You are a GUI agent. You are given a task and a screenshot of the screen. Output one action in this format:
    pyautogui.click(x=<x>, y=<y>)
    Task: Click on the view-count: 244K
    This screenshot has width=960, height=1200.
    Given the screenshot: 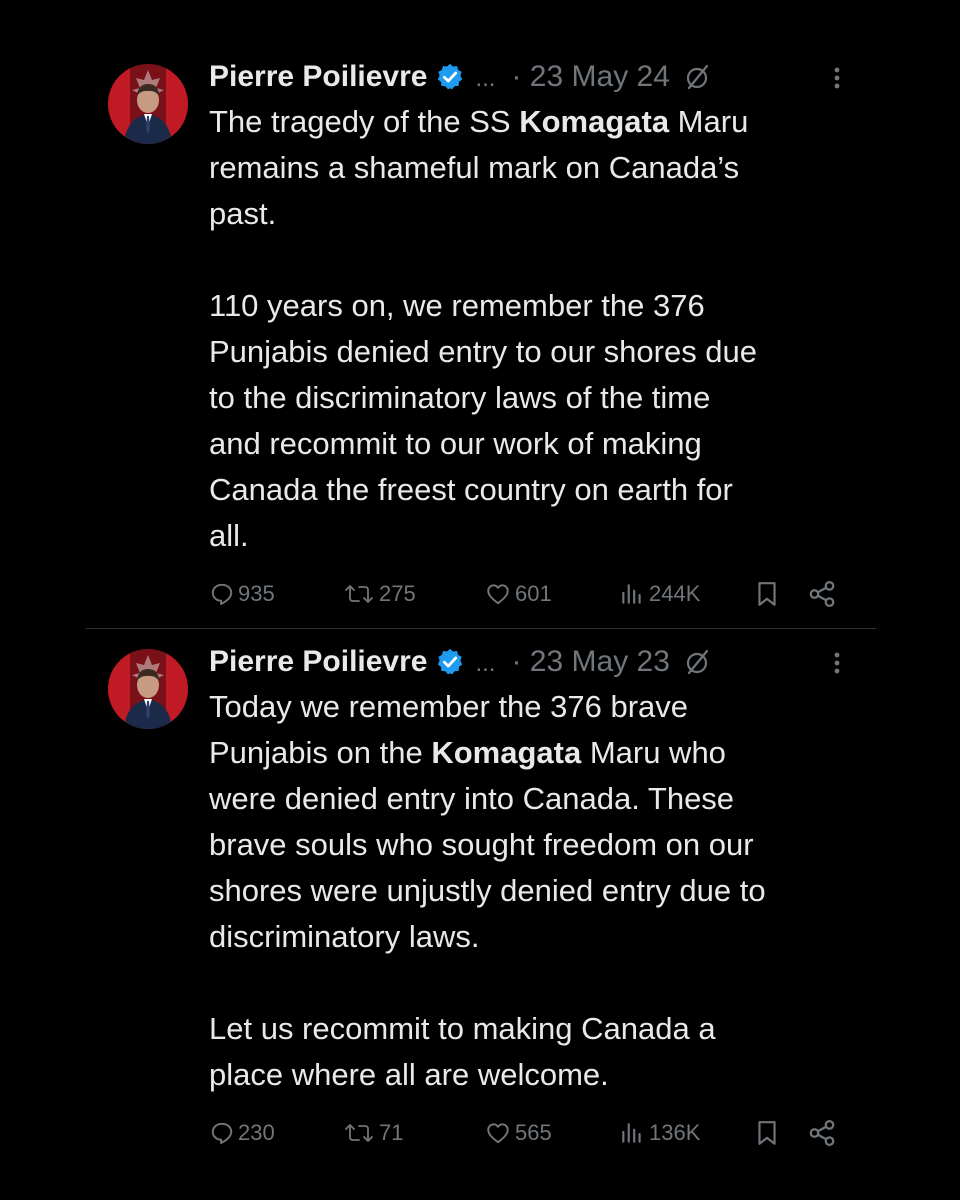 What is the action you would take?
    pyautogui.click(x=675, y=593)
    